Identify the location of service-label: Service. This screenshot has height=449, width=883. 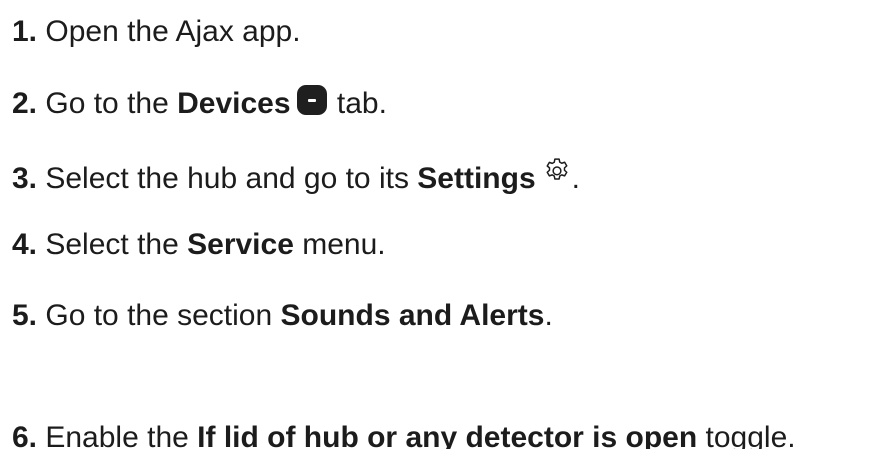
(240, 244).